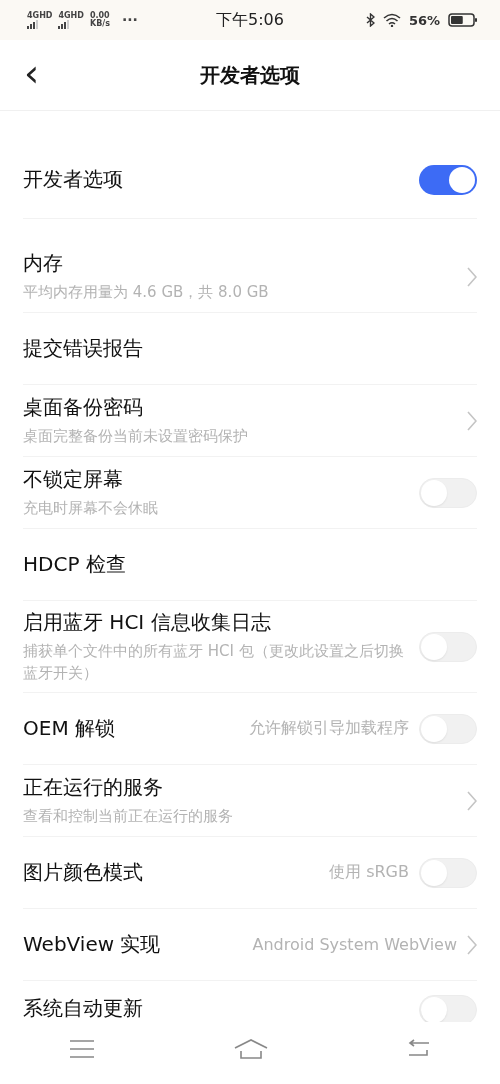  I want to click on clock: 下午5:06, so click(250, 20).